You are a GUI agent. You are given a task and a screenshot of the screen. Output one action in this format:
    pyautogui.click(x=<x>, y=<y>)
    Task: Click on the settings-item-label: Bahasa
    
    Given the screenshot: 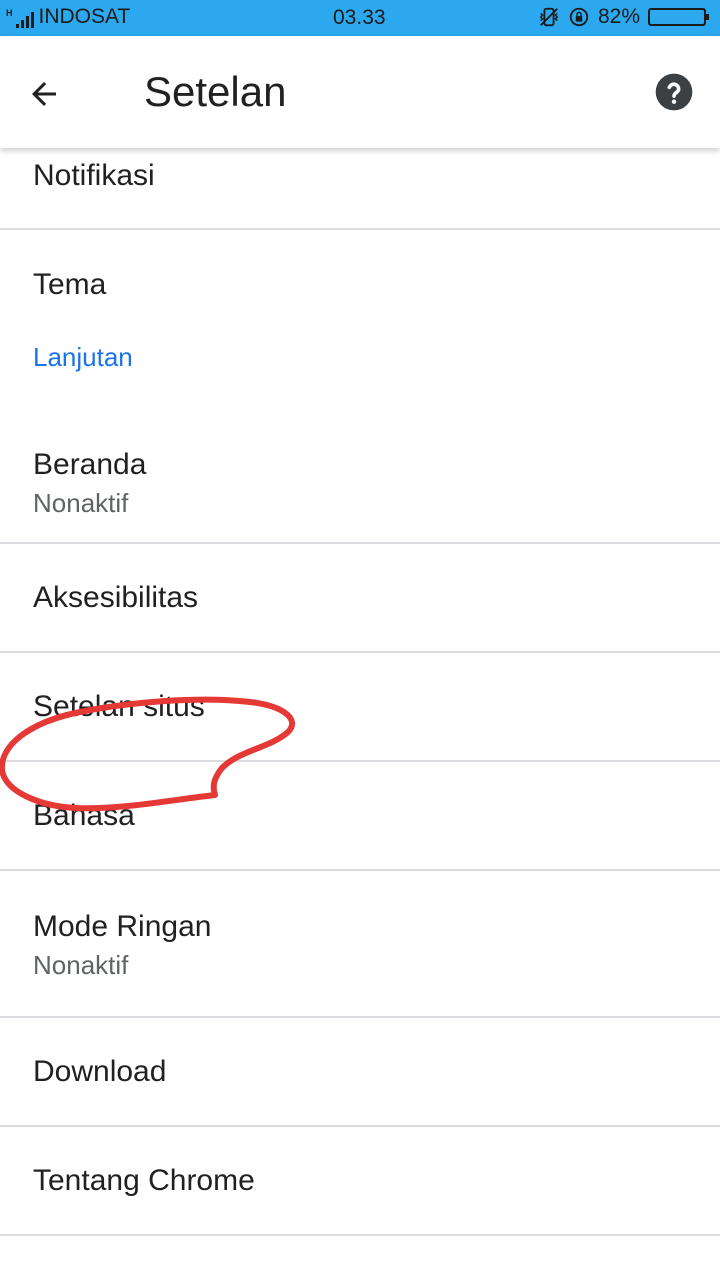 What is the action you would take?
    pyautogui.click(x=84, y=815)
    